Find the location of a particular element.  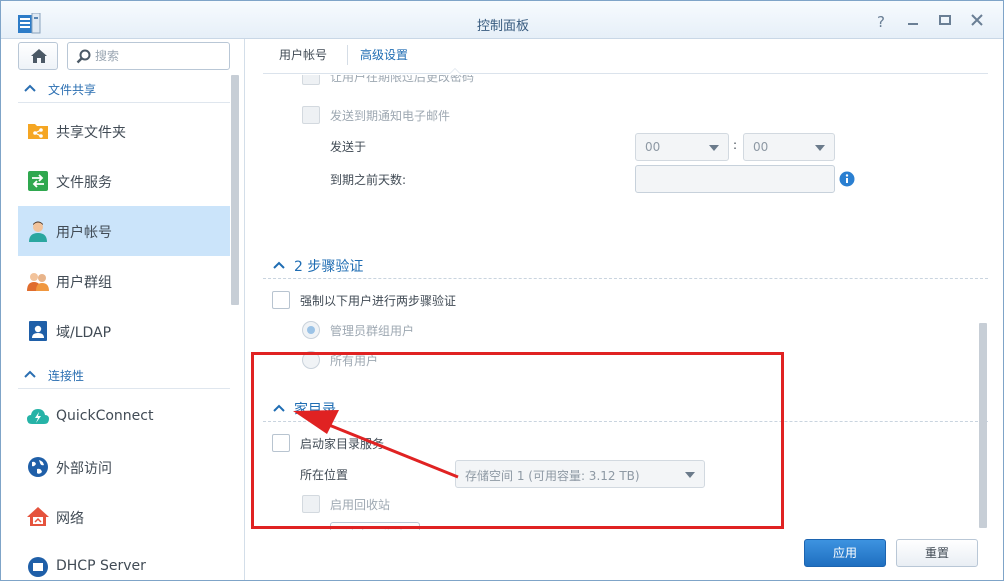

section-title: 家目录 is located at coordinates (315, 410).